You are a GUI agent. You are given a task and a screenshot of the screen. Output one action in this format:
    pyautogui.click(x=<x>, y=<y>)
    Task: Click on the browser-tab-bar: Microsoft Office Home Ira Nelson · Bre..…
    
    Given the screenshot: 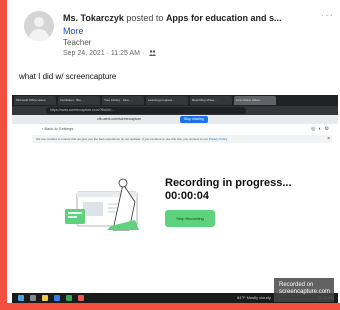 What is the action you would take?
    pyautogui.click(x=175, y=100)
    